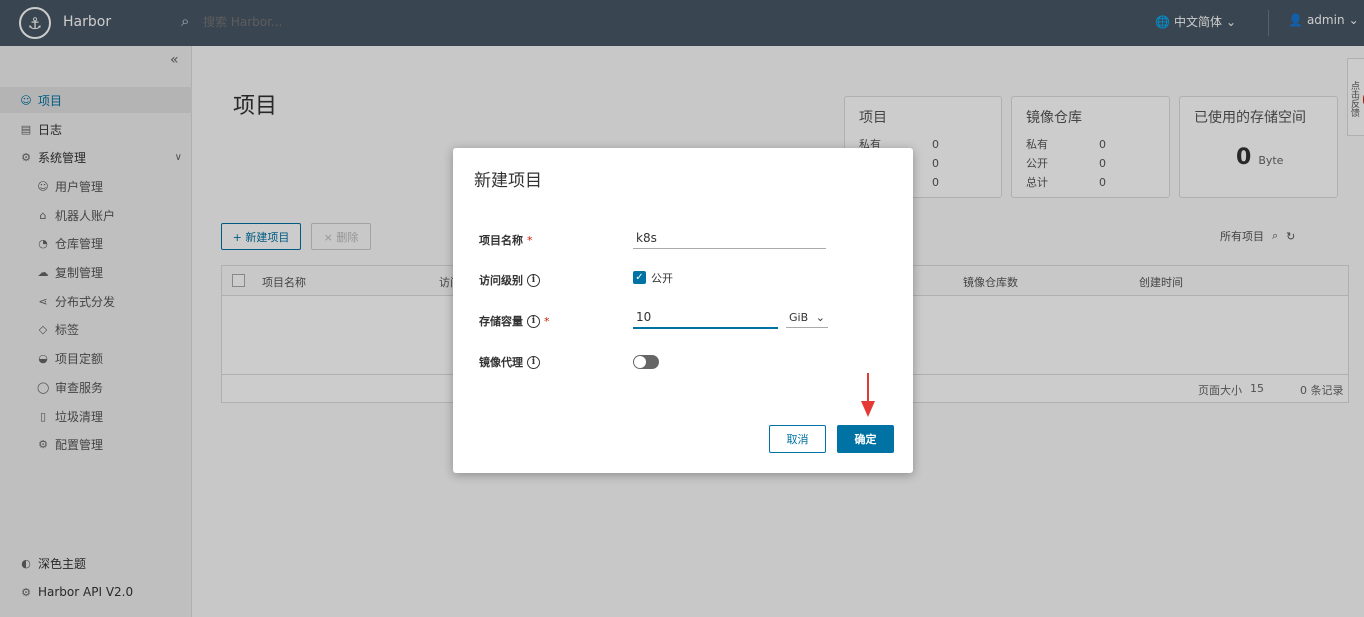 The image size is (1364, 617). I want to click on dialog-title: 新建项目, so click(508, 181).